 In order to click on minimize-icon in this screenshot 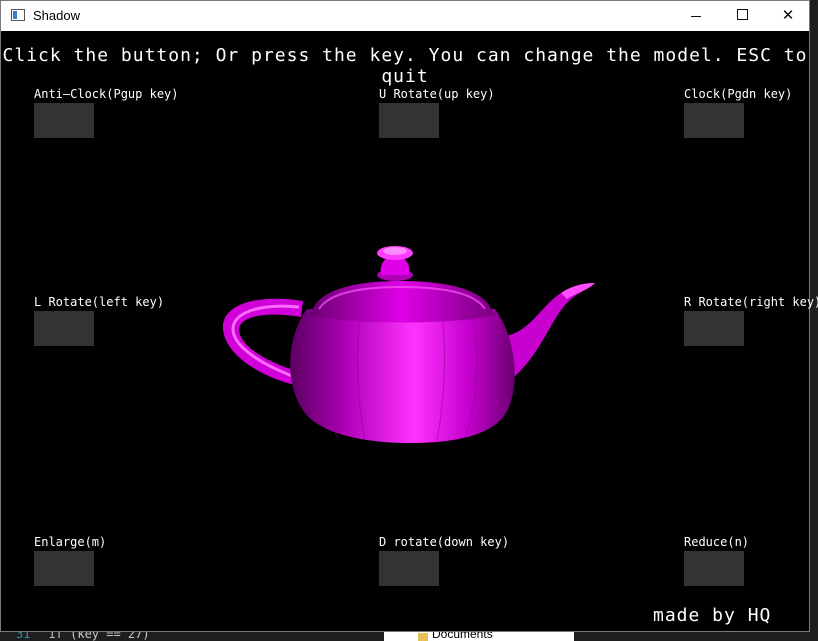, I will do `click(696, 16)`.